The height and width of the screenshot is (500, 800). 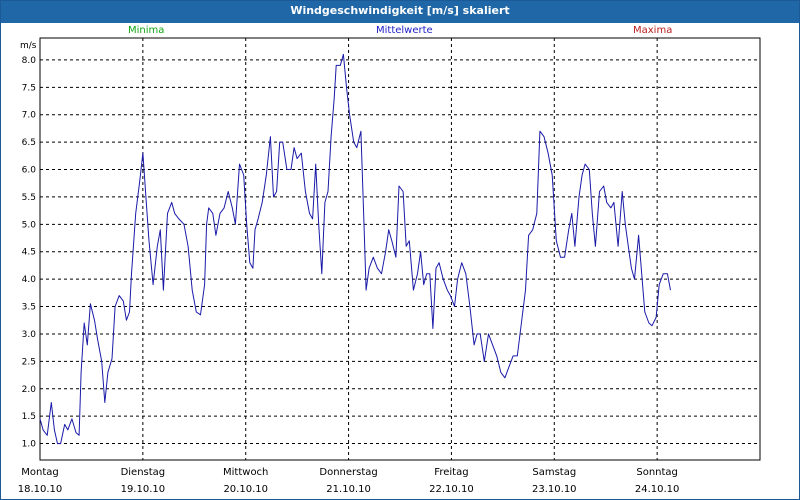 I want to click on x-tick-day: Sonntag, so click(x=657, y=472).